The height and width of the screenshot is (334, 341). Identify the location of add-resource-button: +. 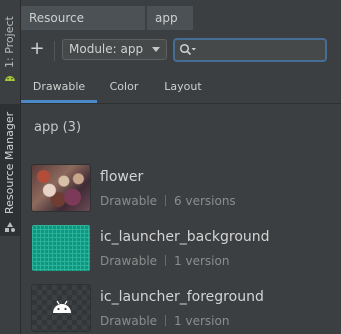
(37, 49).